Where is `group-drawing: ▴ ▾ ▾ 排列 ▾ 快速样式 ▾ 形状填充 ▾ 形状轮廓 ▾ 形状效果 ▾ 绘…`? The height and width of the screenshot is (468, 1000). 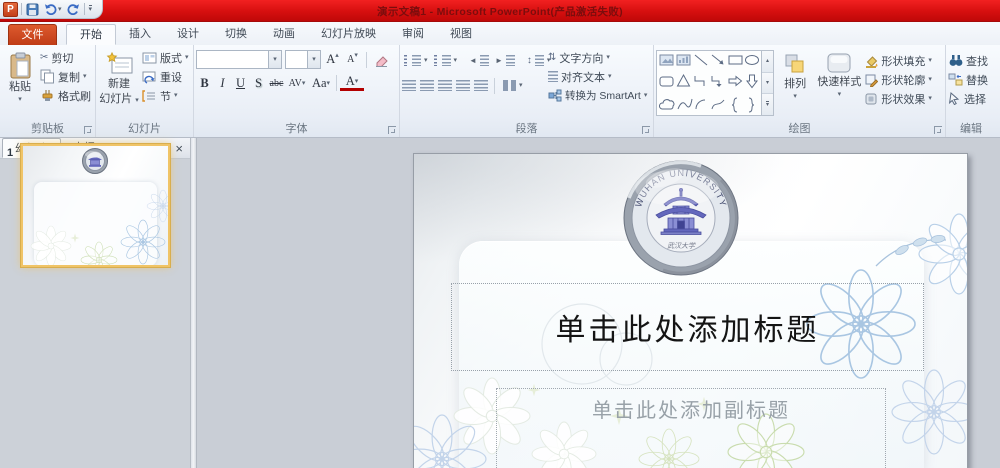
group-drawing: ▴ ▾ ▾ 排列 ▾ 快速样式 ▾ 形状填充 ▾ 形状轮廓 ▾ 形状效果 ▾ 绘… is located at coordinates (800, 91).